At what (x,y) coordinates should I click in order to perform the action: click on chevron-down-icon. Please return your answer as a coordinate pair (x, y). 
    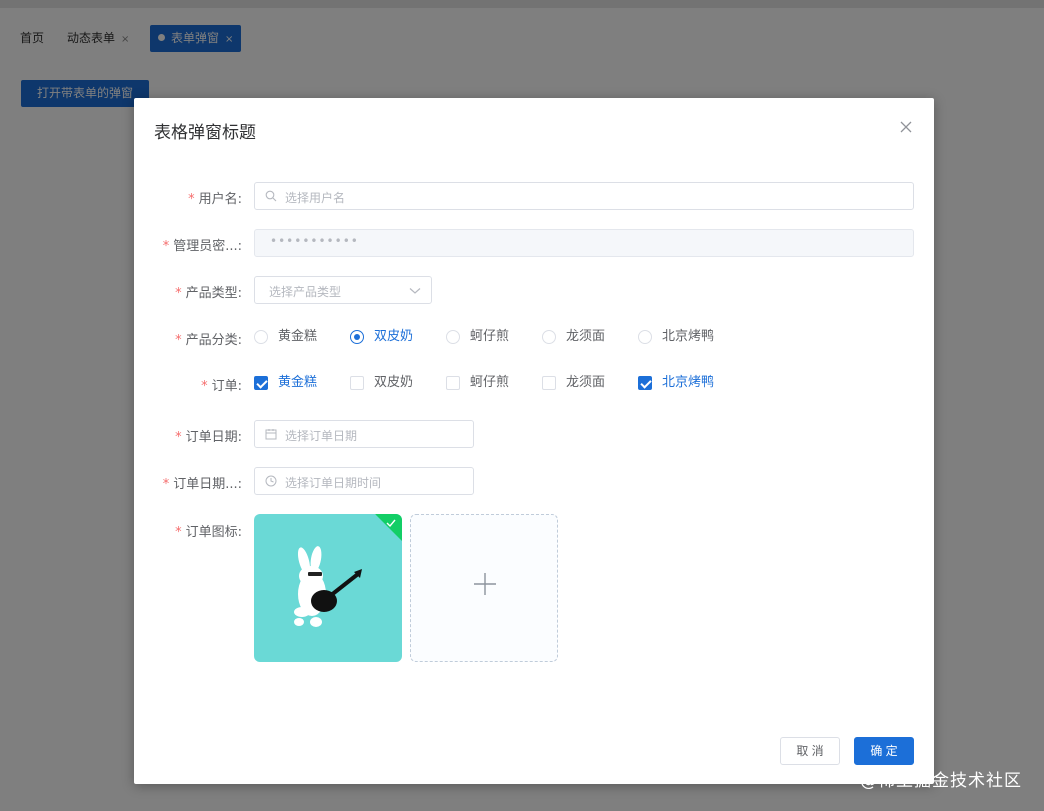
    Looking at the image, I should click on (415, 291).